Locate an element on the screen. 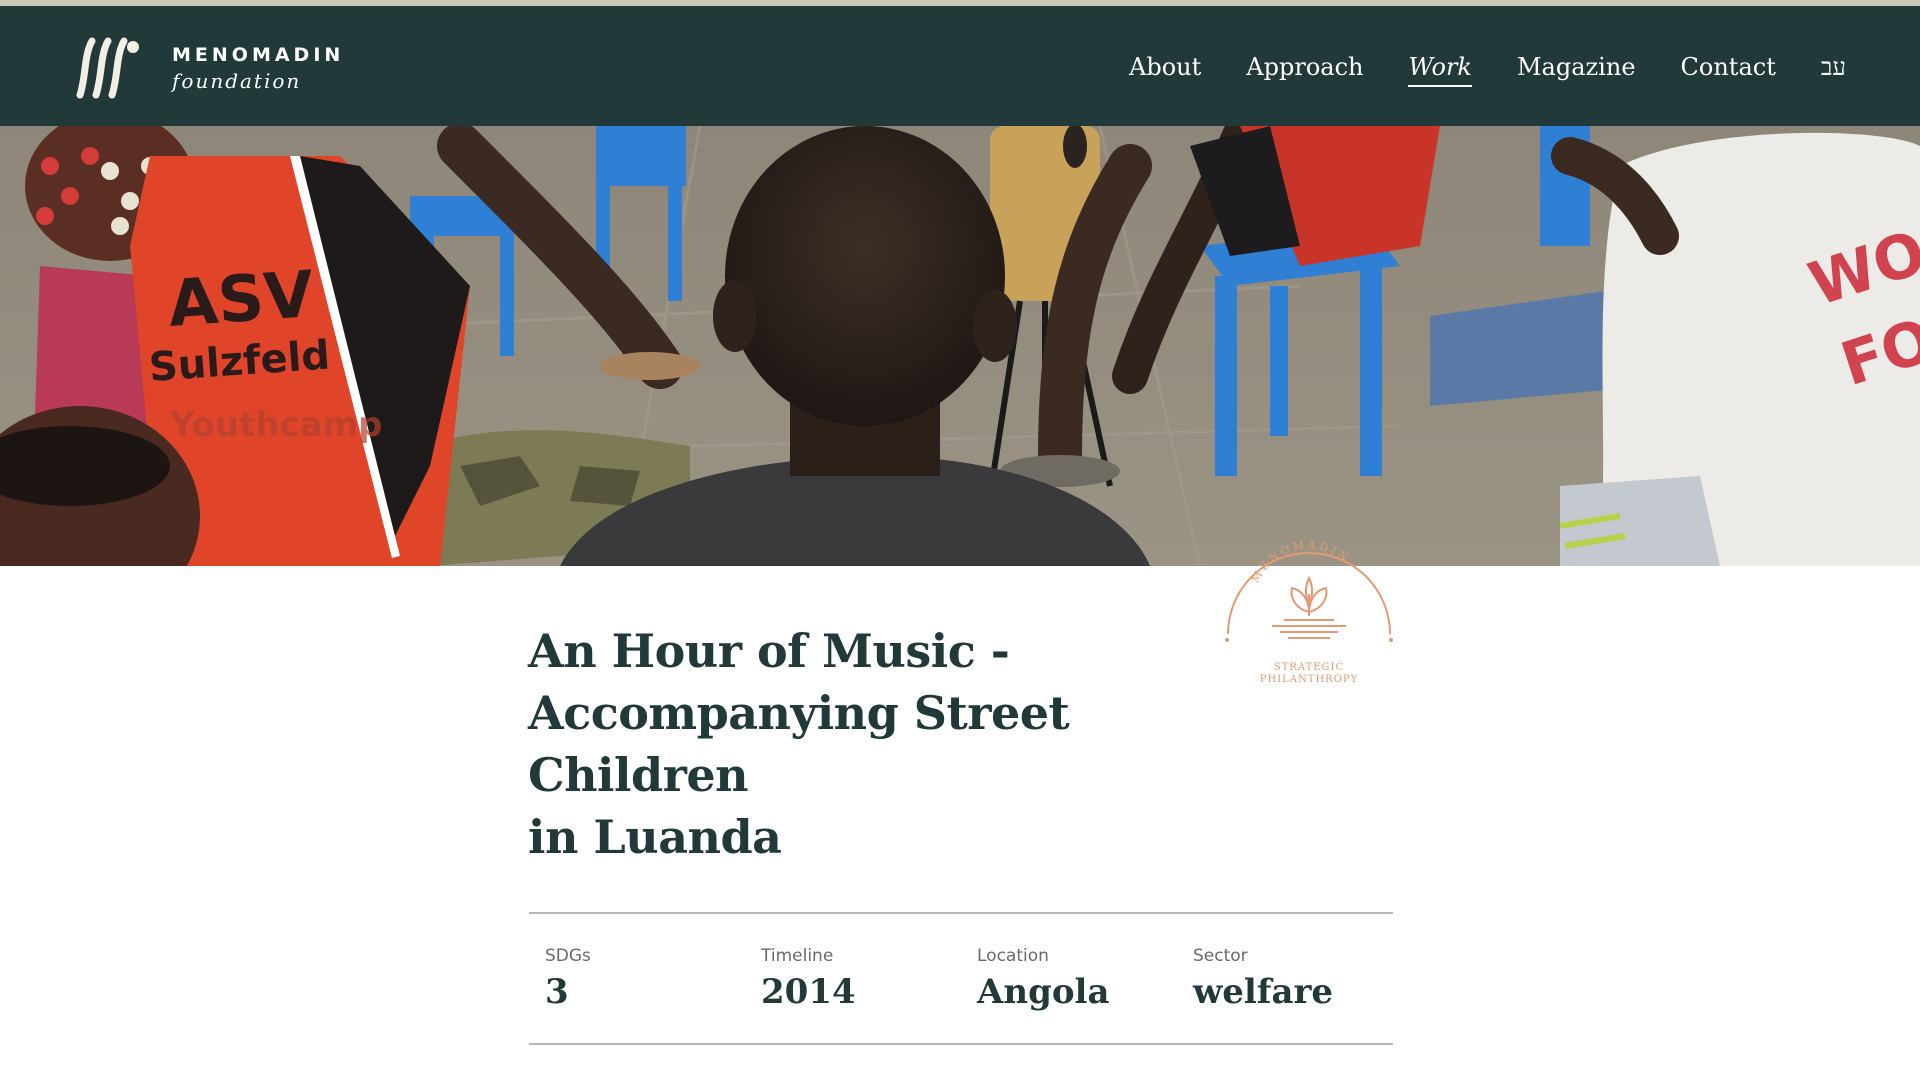 This screenshot has height=1080, width=1920. foundation-logo-icon is located at coordinates (107, 68).